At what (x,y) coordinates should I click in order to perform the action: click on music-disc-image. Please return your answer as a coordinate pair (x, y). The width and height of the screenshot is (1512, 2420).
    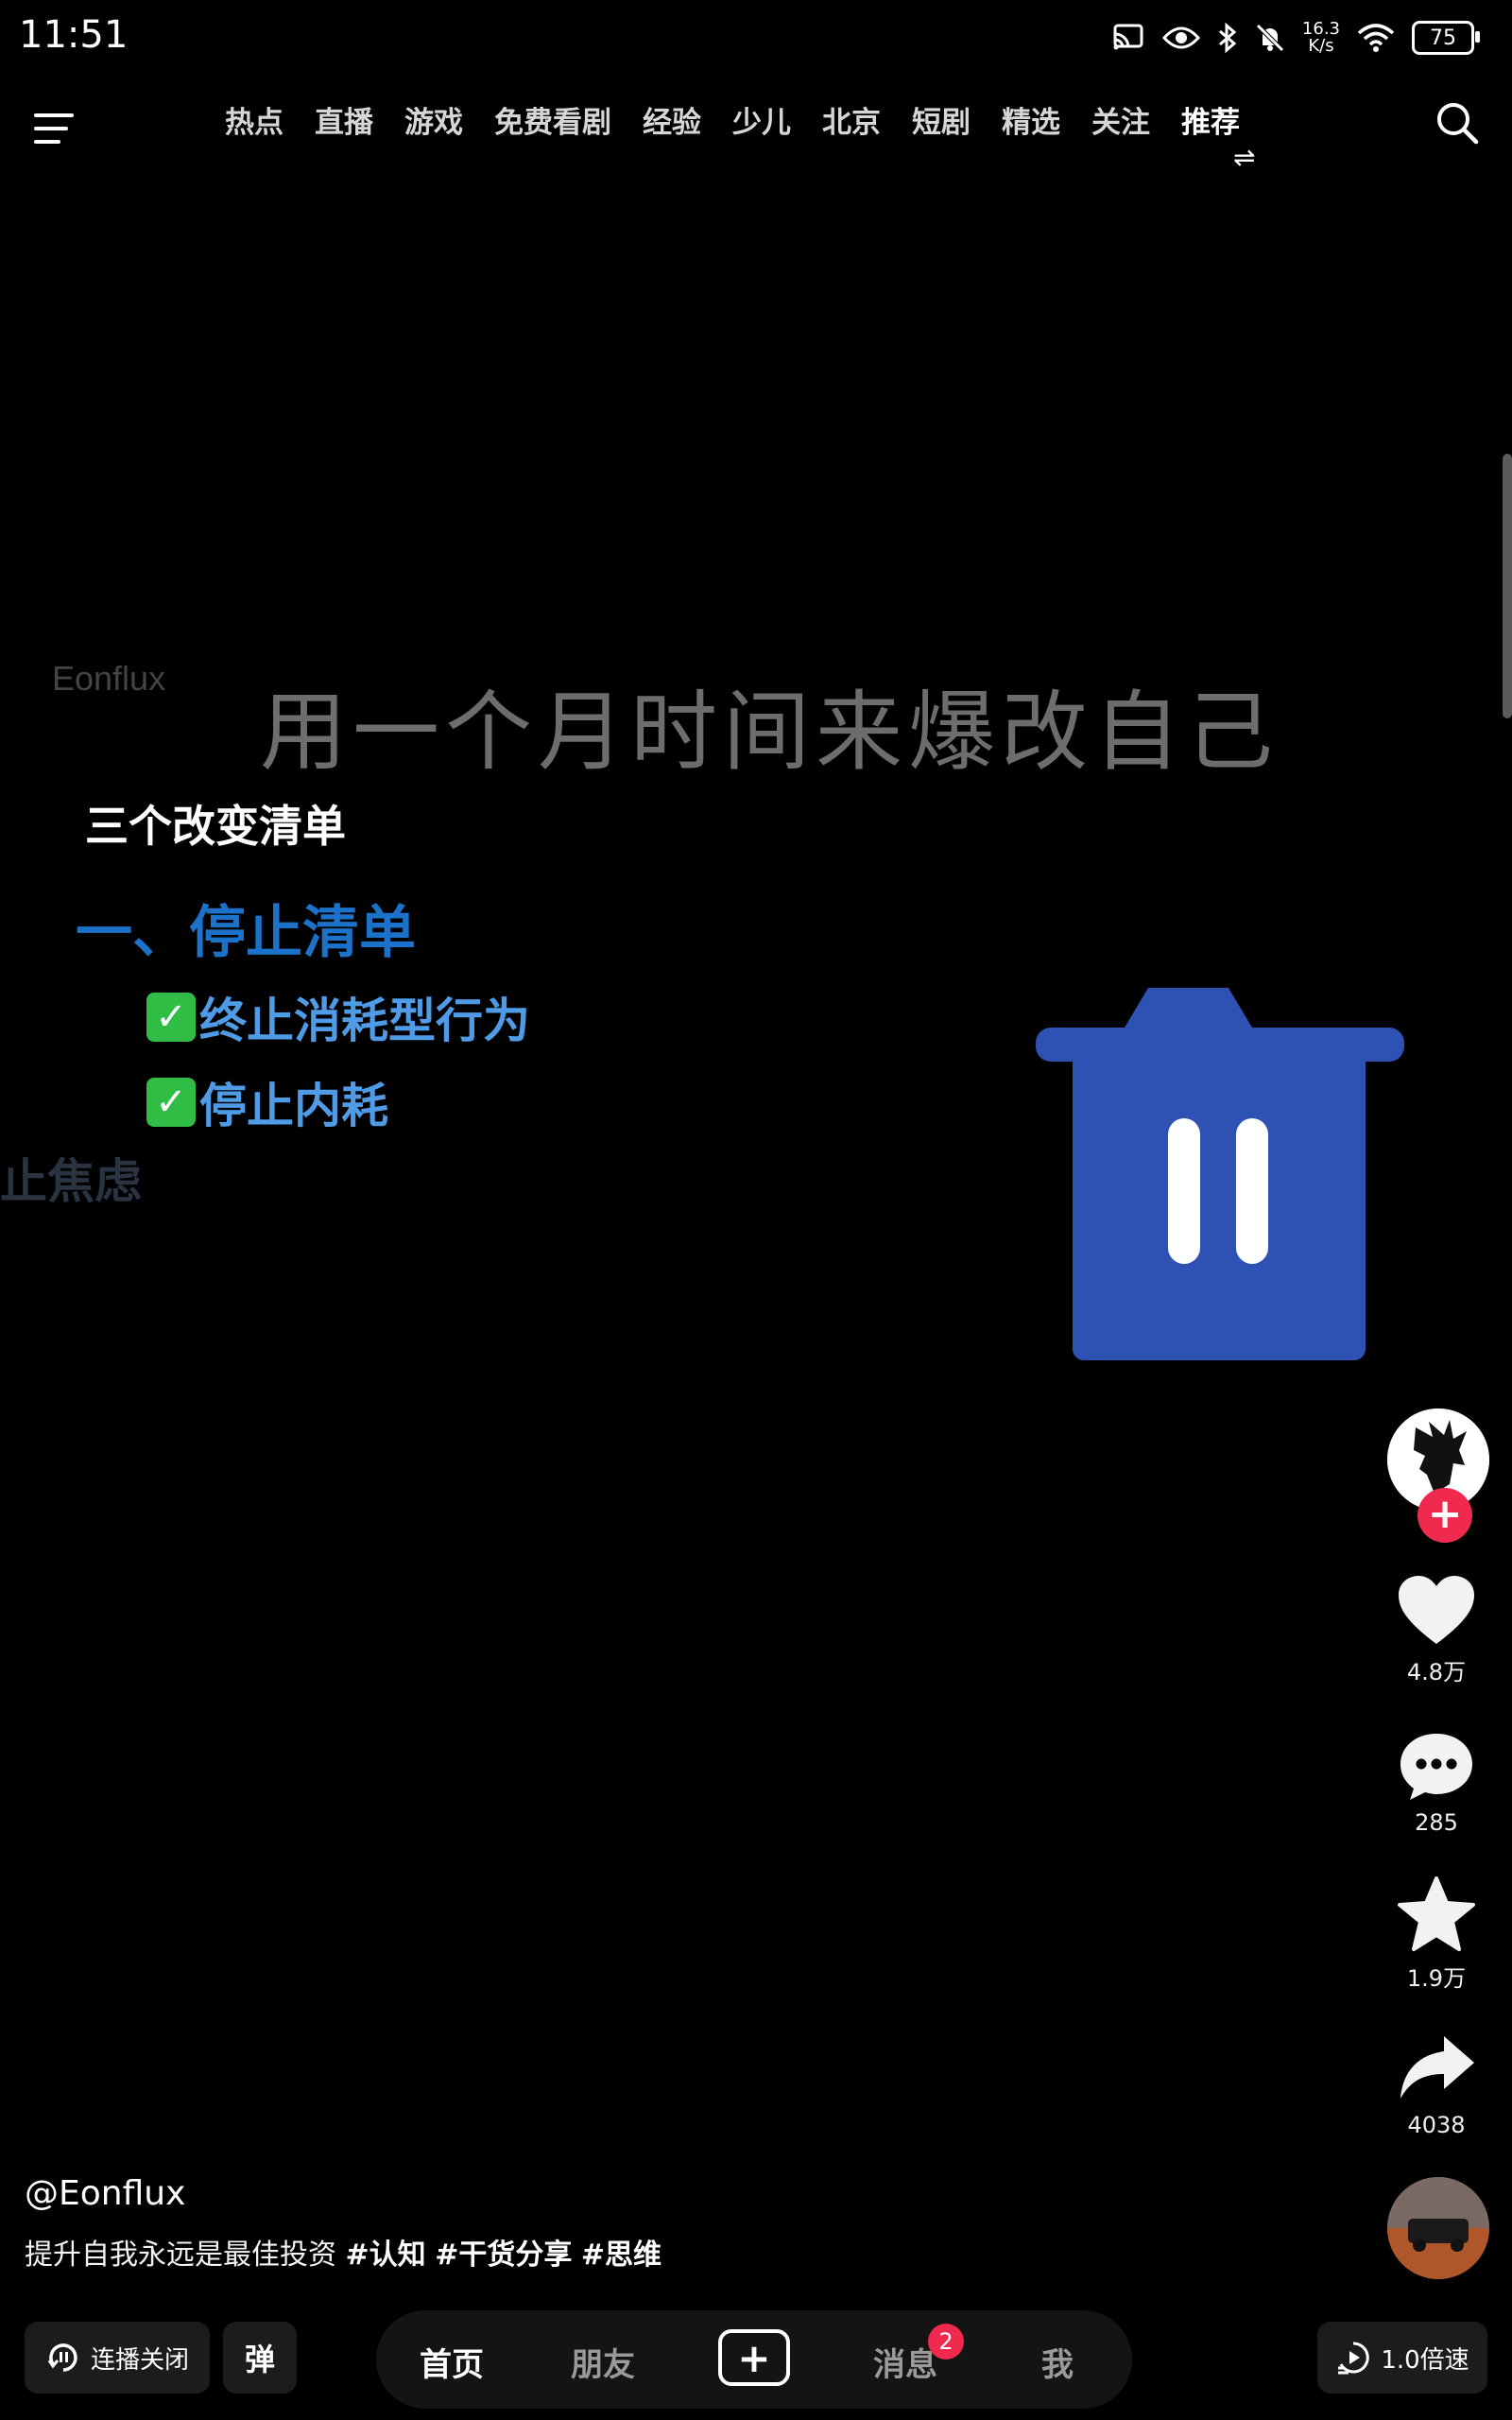
    Looking at the image, I should click on (1438, 2228).